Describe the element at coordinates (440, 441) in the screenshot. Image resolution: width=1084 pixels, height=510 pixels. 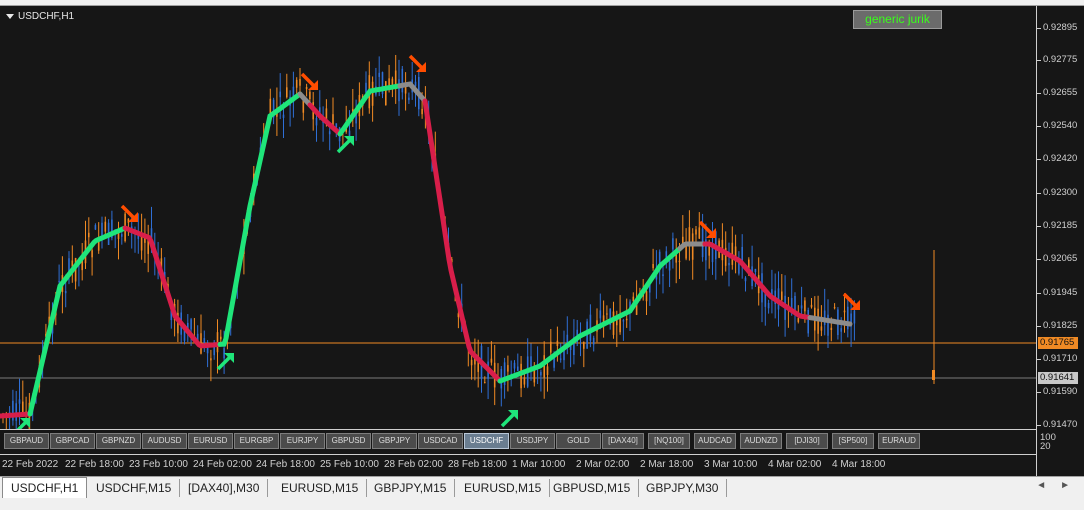
I see `symbol-button-usdcad: USDCAD` at that location.